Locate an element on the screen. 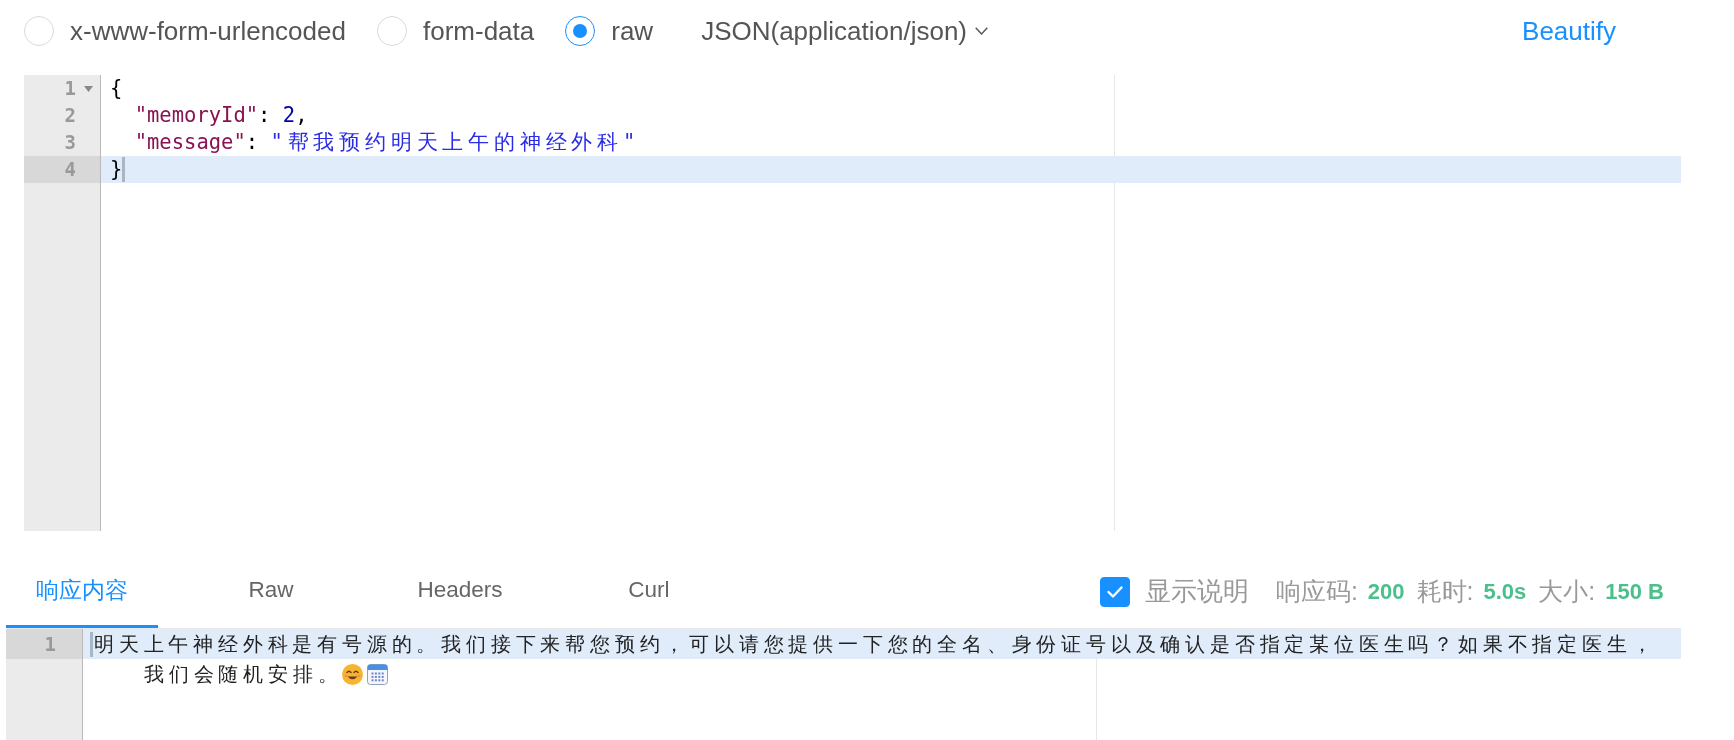 The height and width of the screenshot is (740, 1734). line-number: 2 is located at coordinates (70, 115).